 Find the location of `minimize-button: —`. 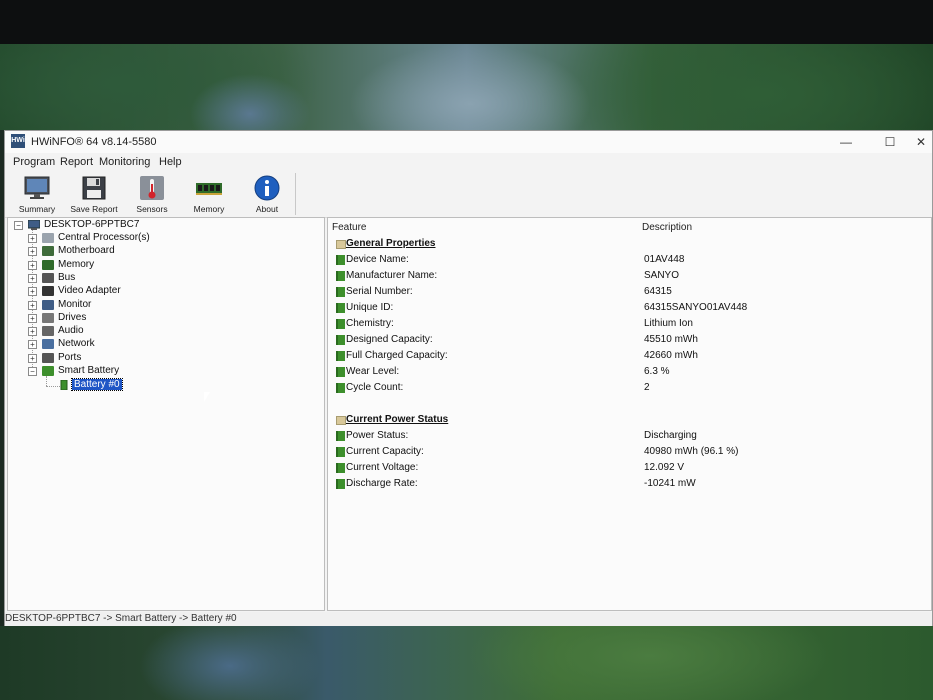

minimize-button: — is located at coordinates (846, 142).